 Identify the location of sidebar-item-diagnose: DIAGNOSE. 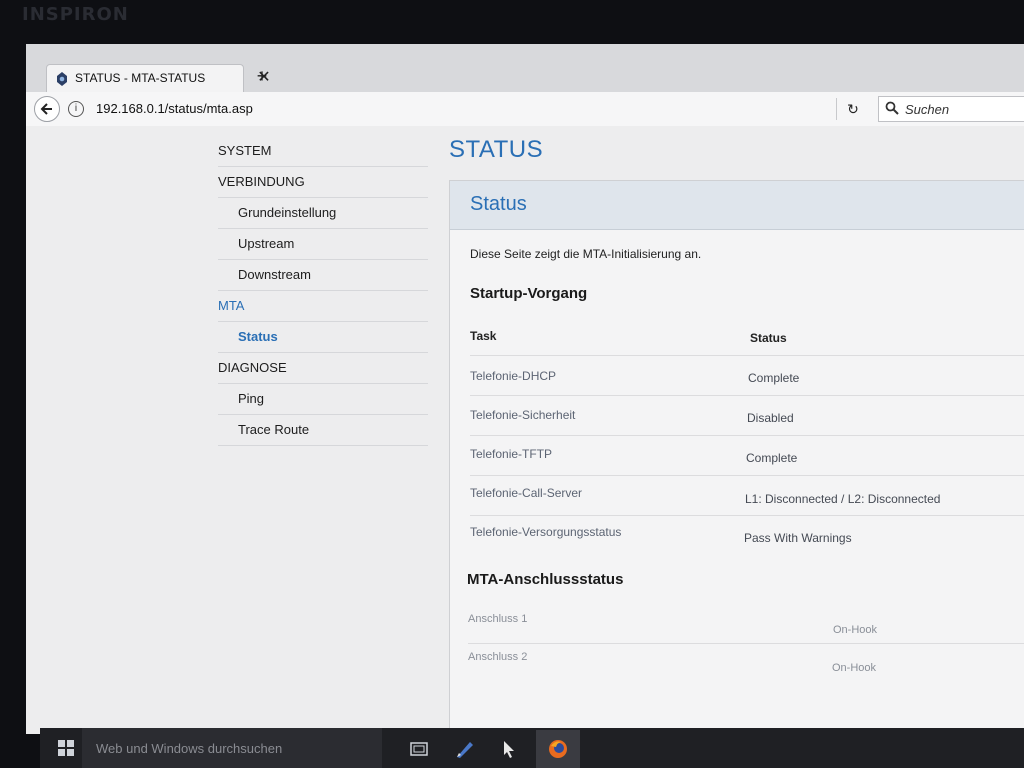
(323, 368).